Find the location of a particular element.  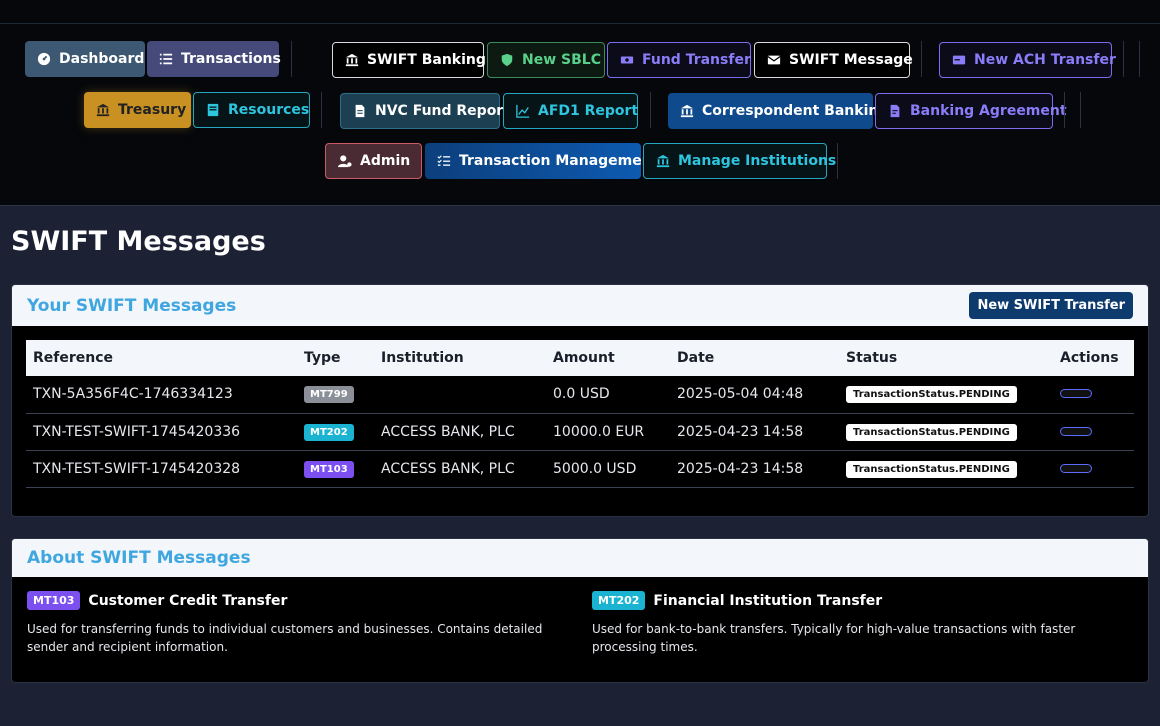

nav-swift-banking-label: SWIFT Banking is located at coordinates (426, 60).